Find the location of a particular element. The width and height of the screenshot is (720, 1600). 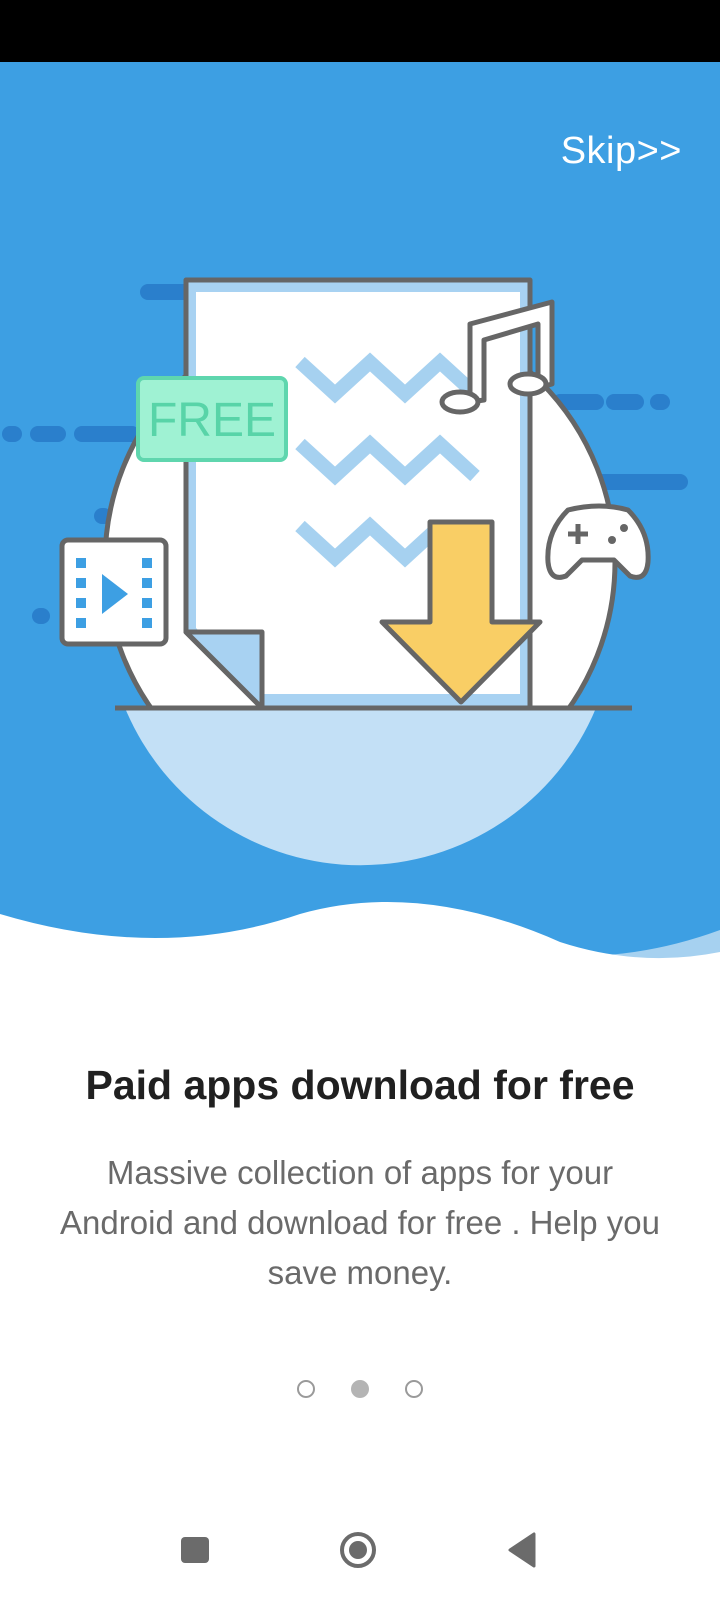

back-icon is located at coordinates (522, 1550).